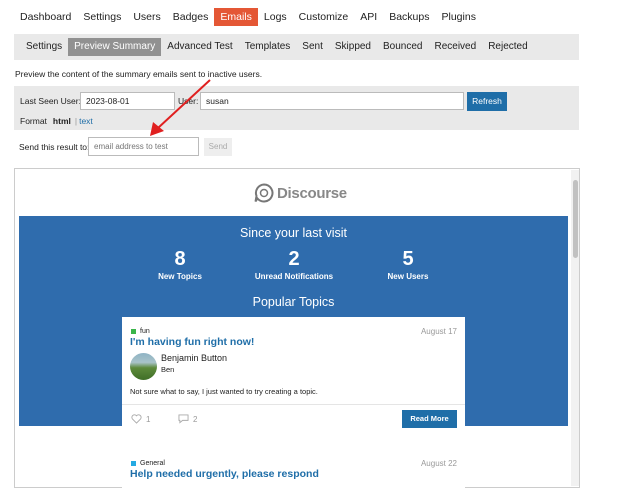  Describe the element at coordinates (353, 47) in the screenshot. I see `tab-skipped: Skipped` at that location.